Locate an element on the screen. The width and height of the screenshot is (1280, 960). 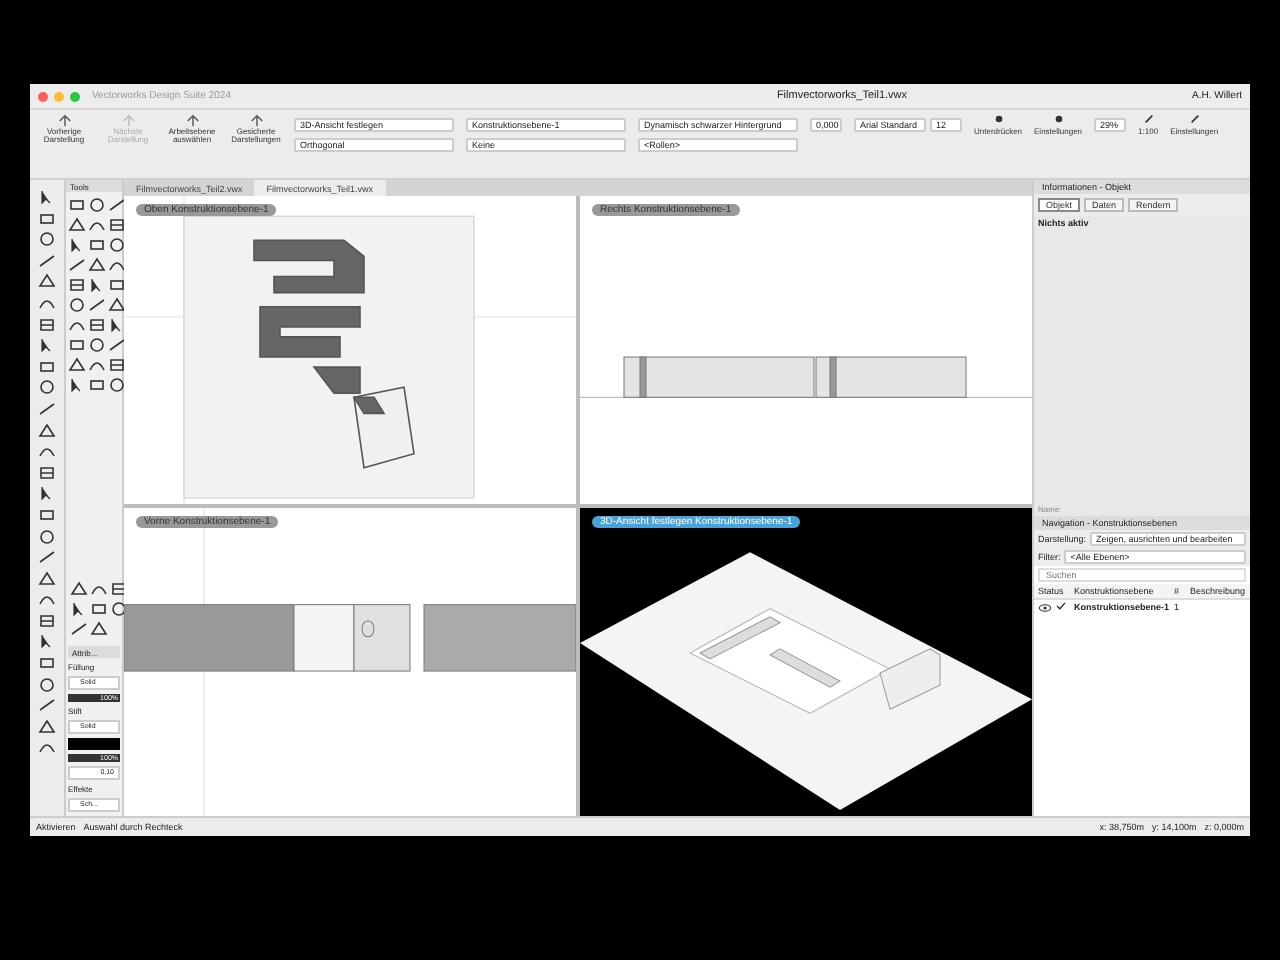
eye-icon is located at coordinates (1045, 607).